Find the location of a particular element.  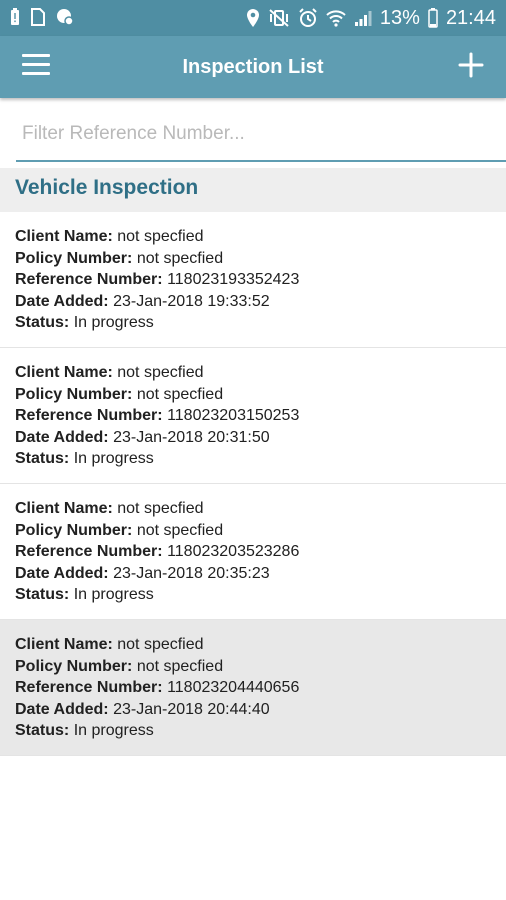

date-added-row: Date Added: 23-Jan-2018 20:44:40 is located at coordinates (142, 709).